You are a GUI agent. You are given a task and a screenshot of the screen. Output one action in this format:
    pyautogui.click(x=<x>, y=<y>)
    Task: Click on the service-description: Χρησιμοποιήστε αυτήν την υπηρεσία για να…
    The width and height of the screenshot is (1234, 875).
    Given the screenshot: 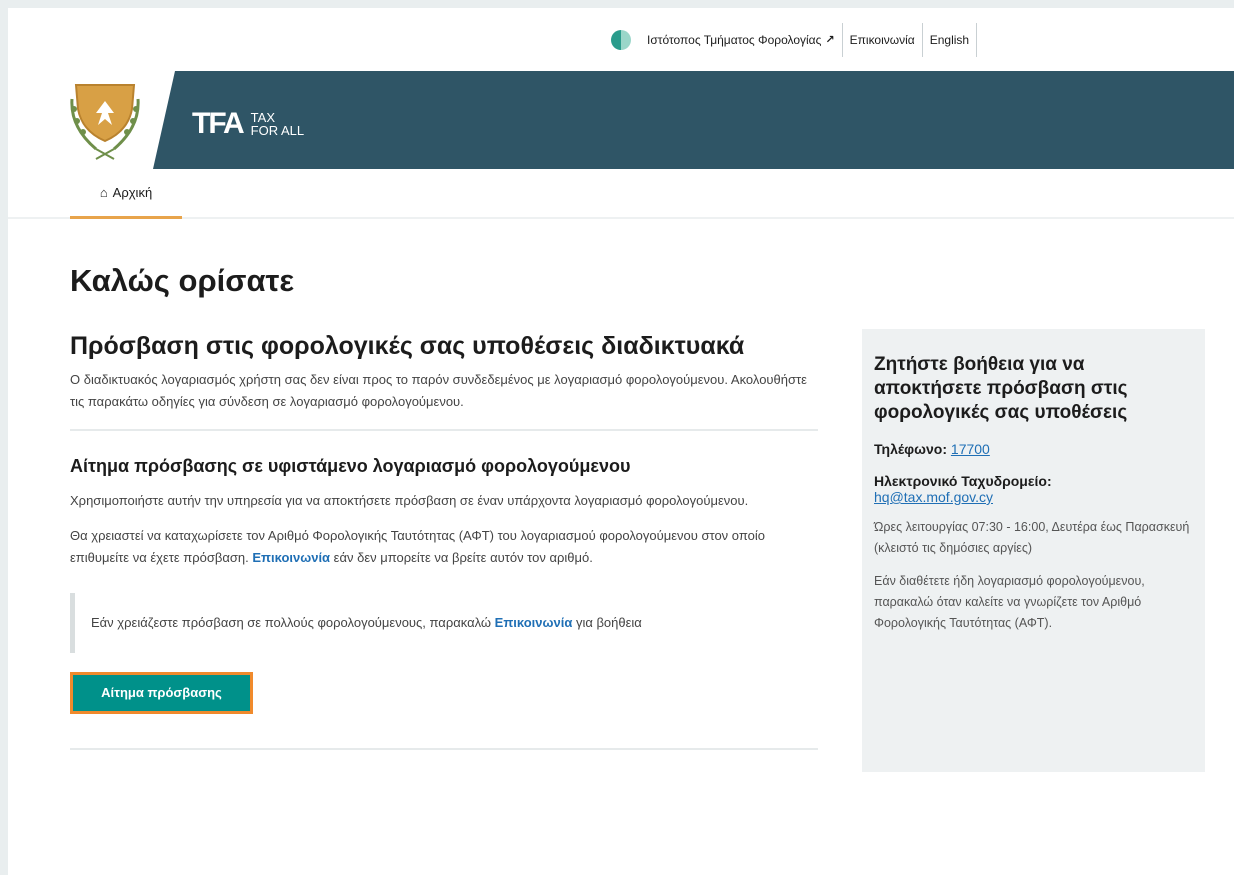 What is the action you would take?
    pyautogui.click(x=409, y=500)
    